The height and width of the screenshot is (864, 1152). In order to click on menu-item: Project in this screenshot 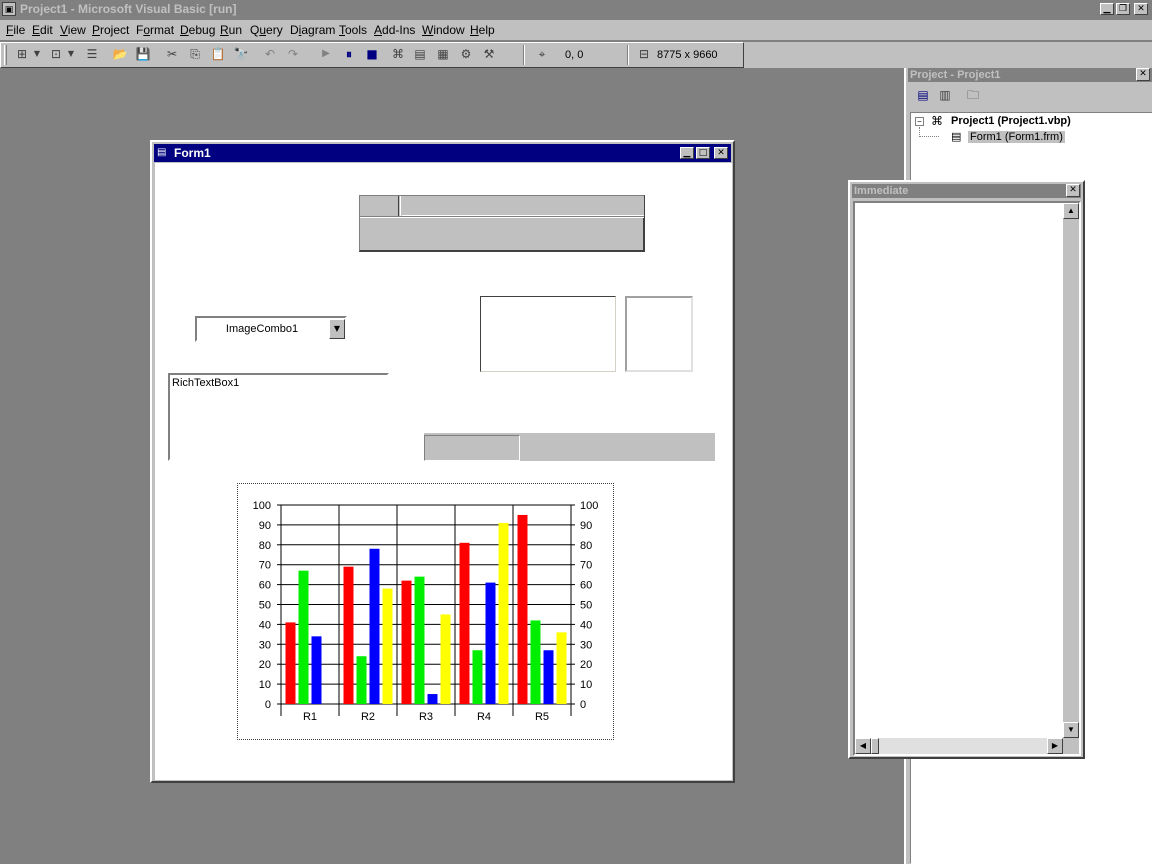, I will do `click(110, 30)`.